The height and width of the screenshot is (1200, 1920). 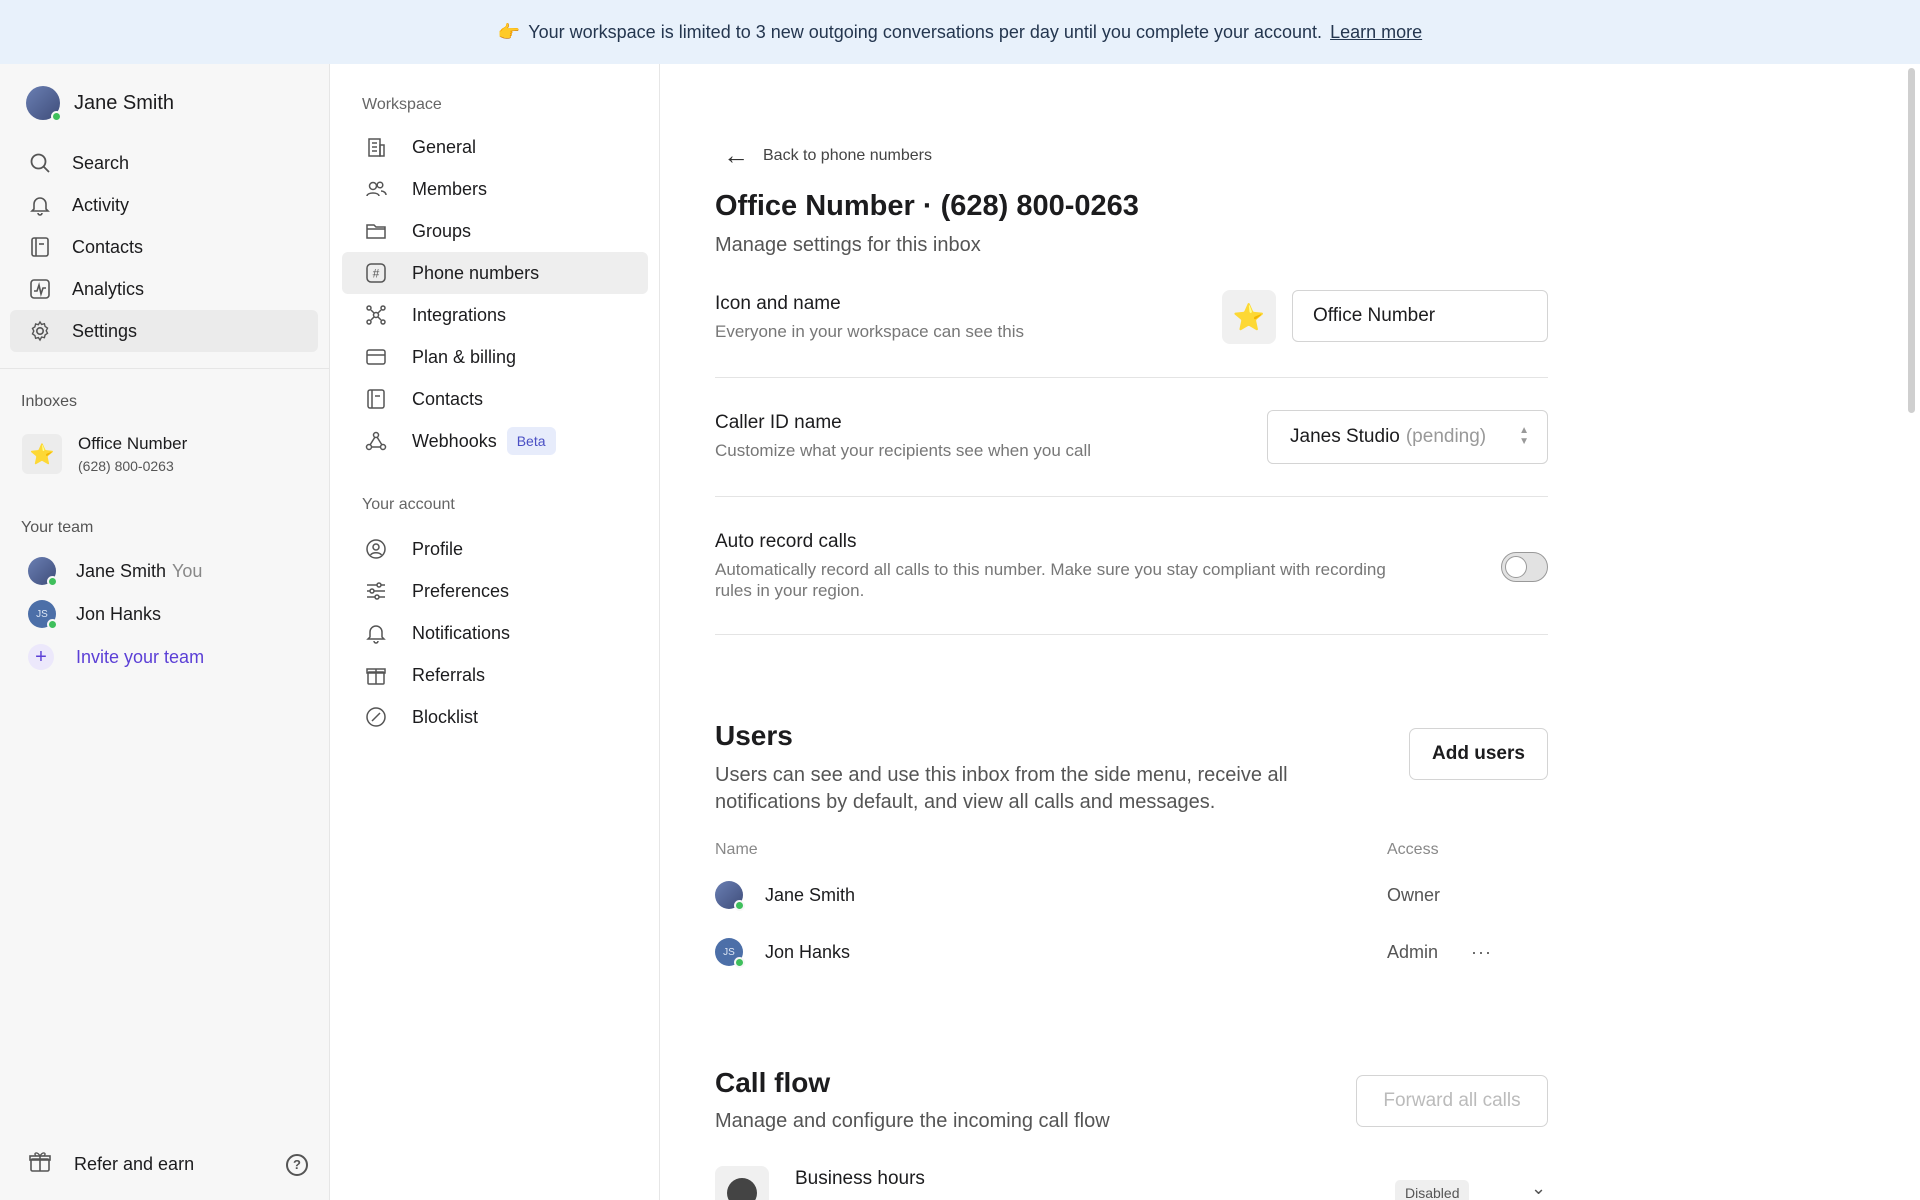 I want to click on business-hours-row: Business hours Disabled ⌄, so click(x=1131, y=1182).